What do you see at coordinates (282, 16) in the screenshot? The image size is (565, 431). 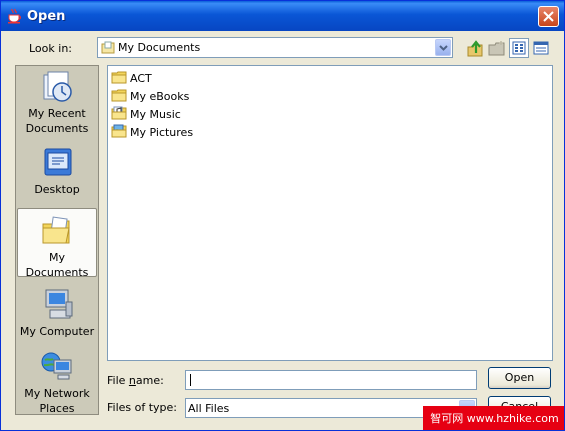 I see `title-bar: Open` at bounding box center [282, 16].